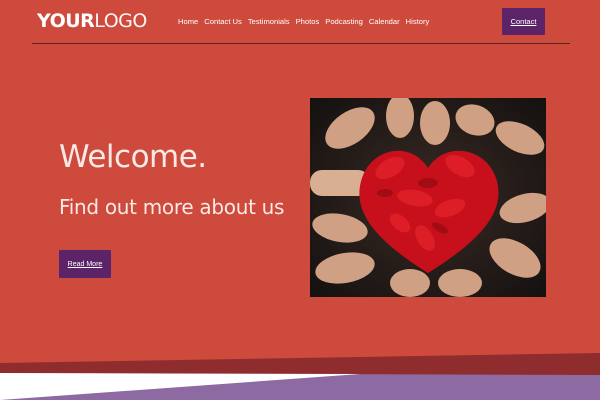 Image resolution: width=600 pixels, height=400 pixels. What do you see at coordinates (120, 21) in the screenshot?
I see `logo-part-logo: LOGO` at bounding box center [120, 21].